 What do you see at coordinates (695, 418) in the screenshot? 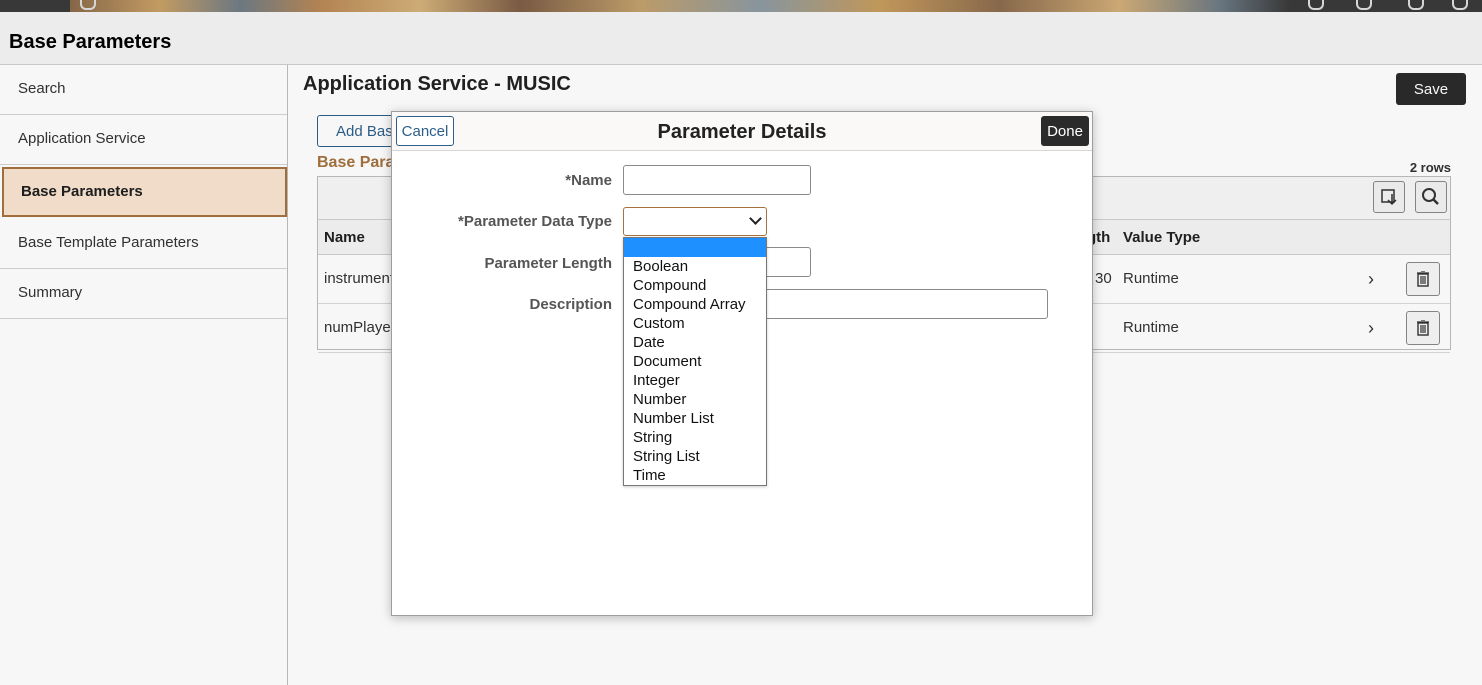
I see `dropdown-option-number-list: Number List` at bounding box center [695, 418].